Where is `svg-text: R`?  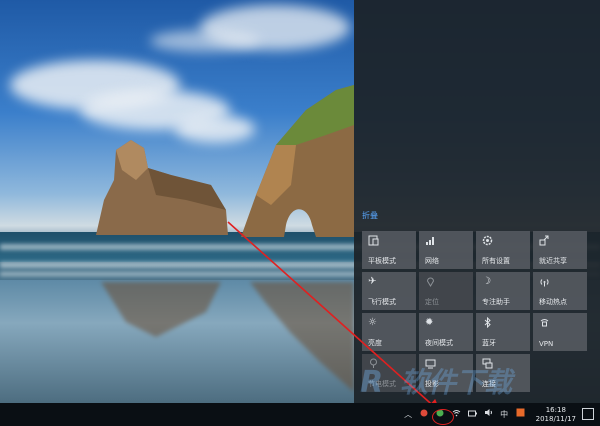 svg-text: R is located at coordinates (371, 382).